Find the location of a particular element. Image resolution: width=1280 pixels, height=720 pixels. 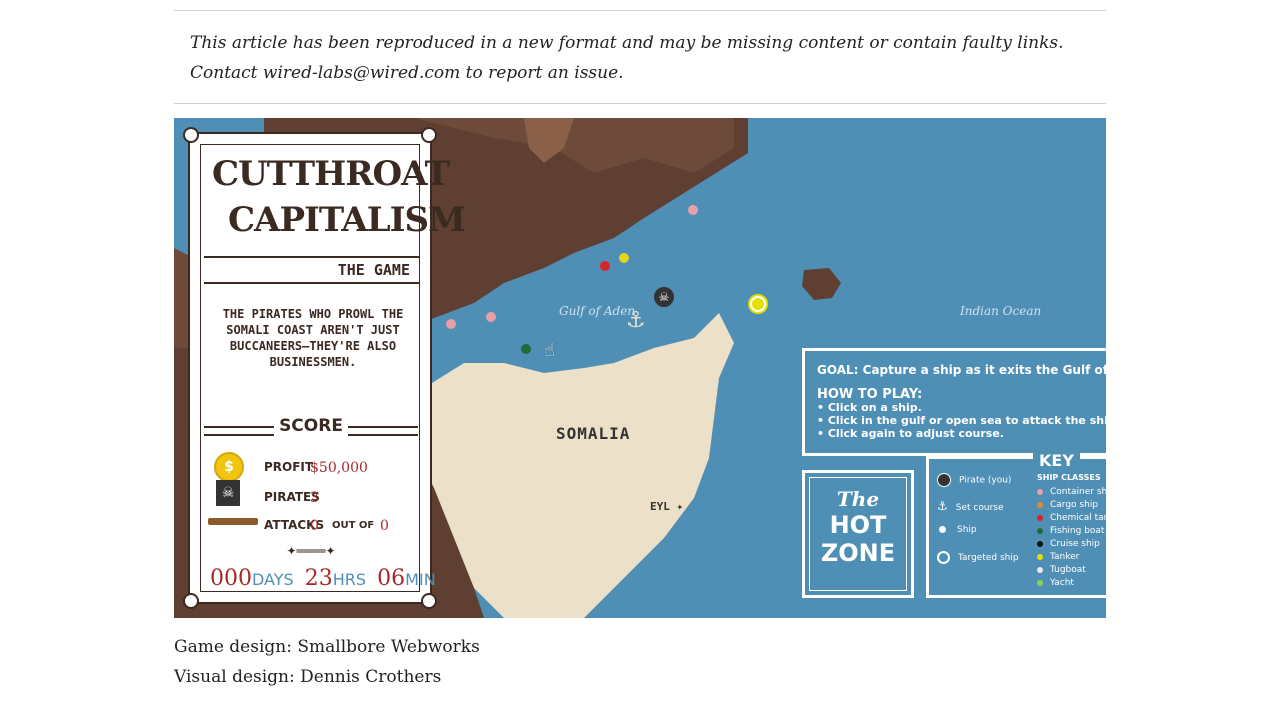

game-subtitle: THE GAME is located at coordinates (312, 270).